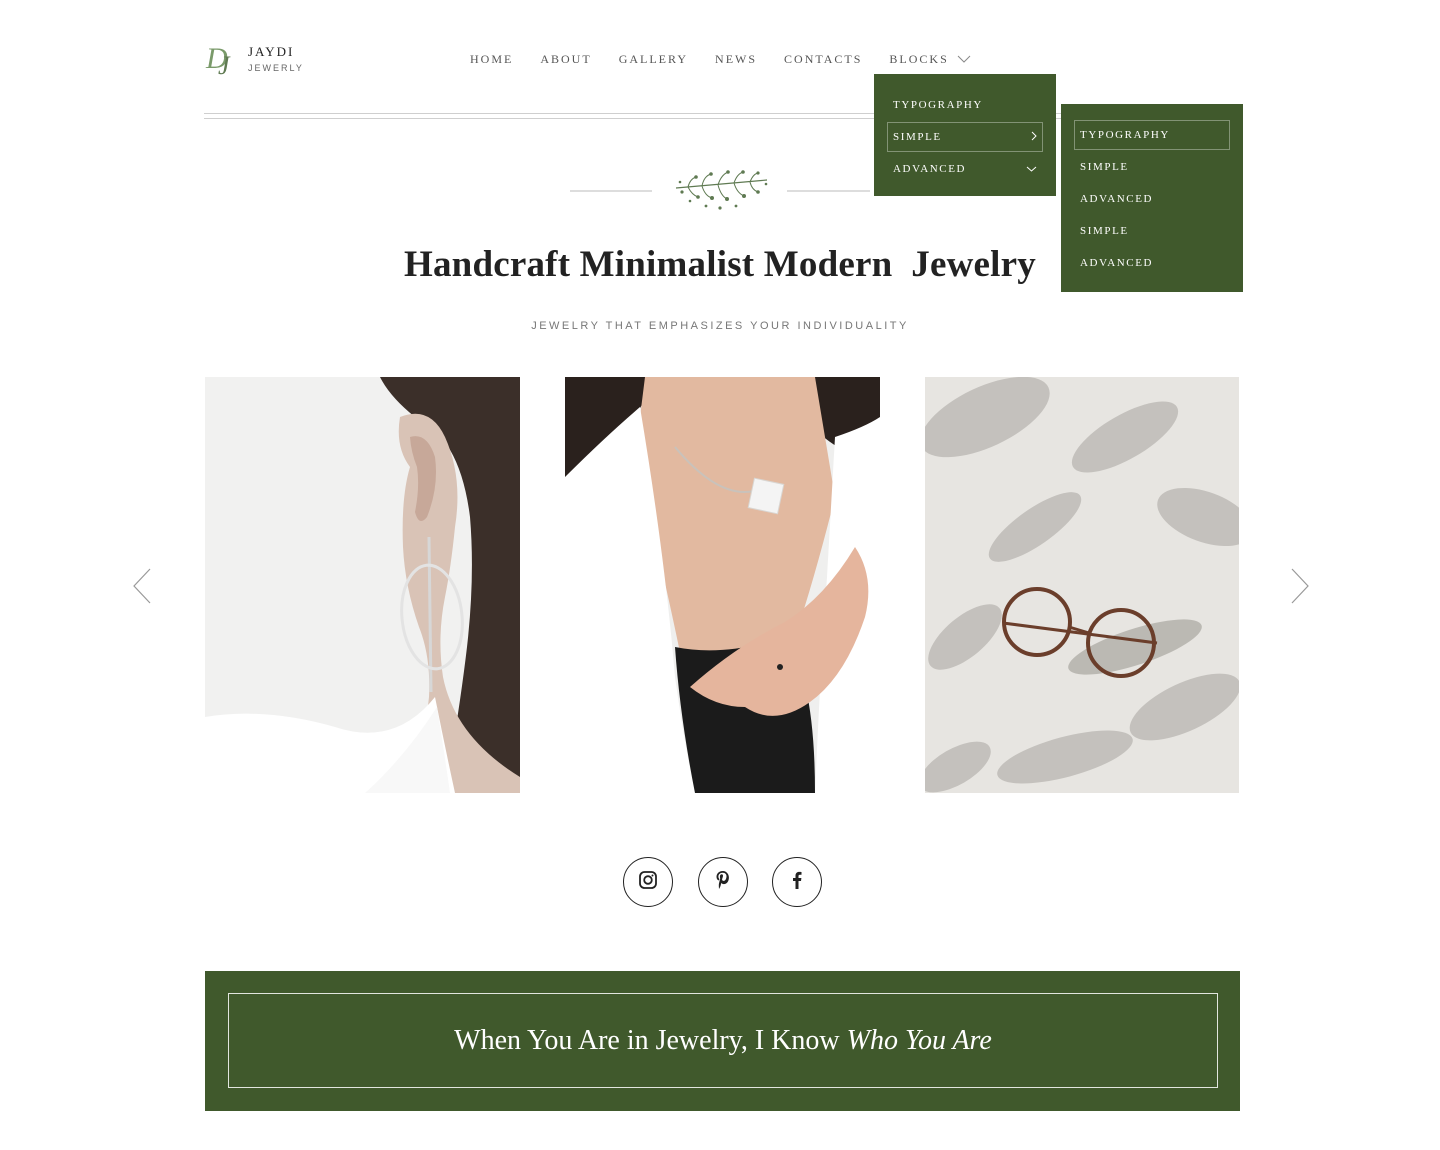 This screenshot has height=1150, width=1440. I want to click on chevron-right-icon, so click(1034, 137).